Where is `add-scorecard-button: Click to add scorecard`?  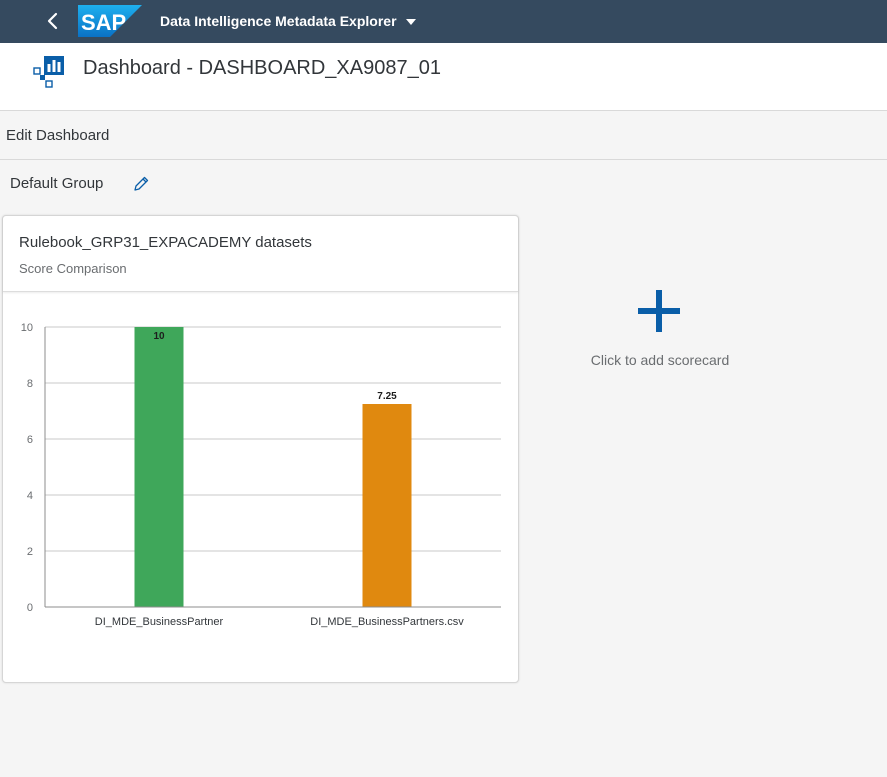 add-scorecard-button: Click to add scorecard is located at coordinates (660, 330).